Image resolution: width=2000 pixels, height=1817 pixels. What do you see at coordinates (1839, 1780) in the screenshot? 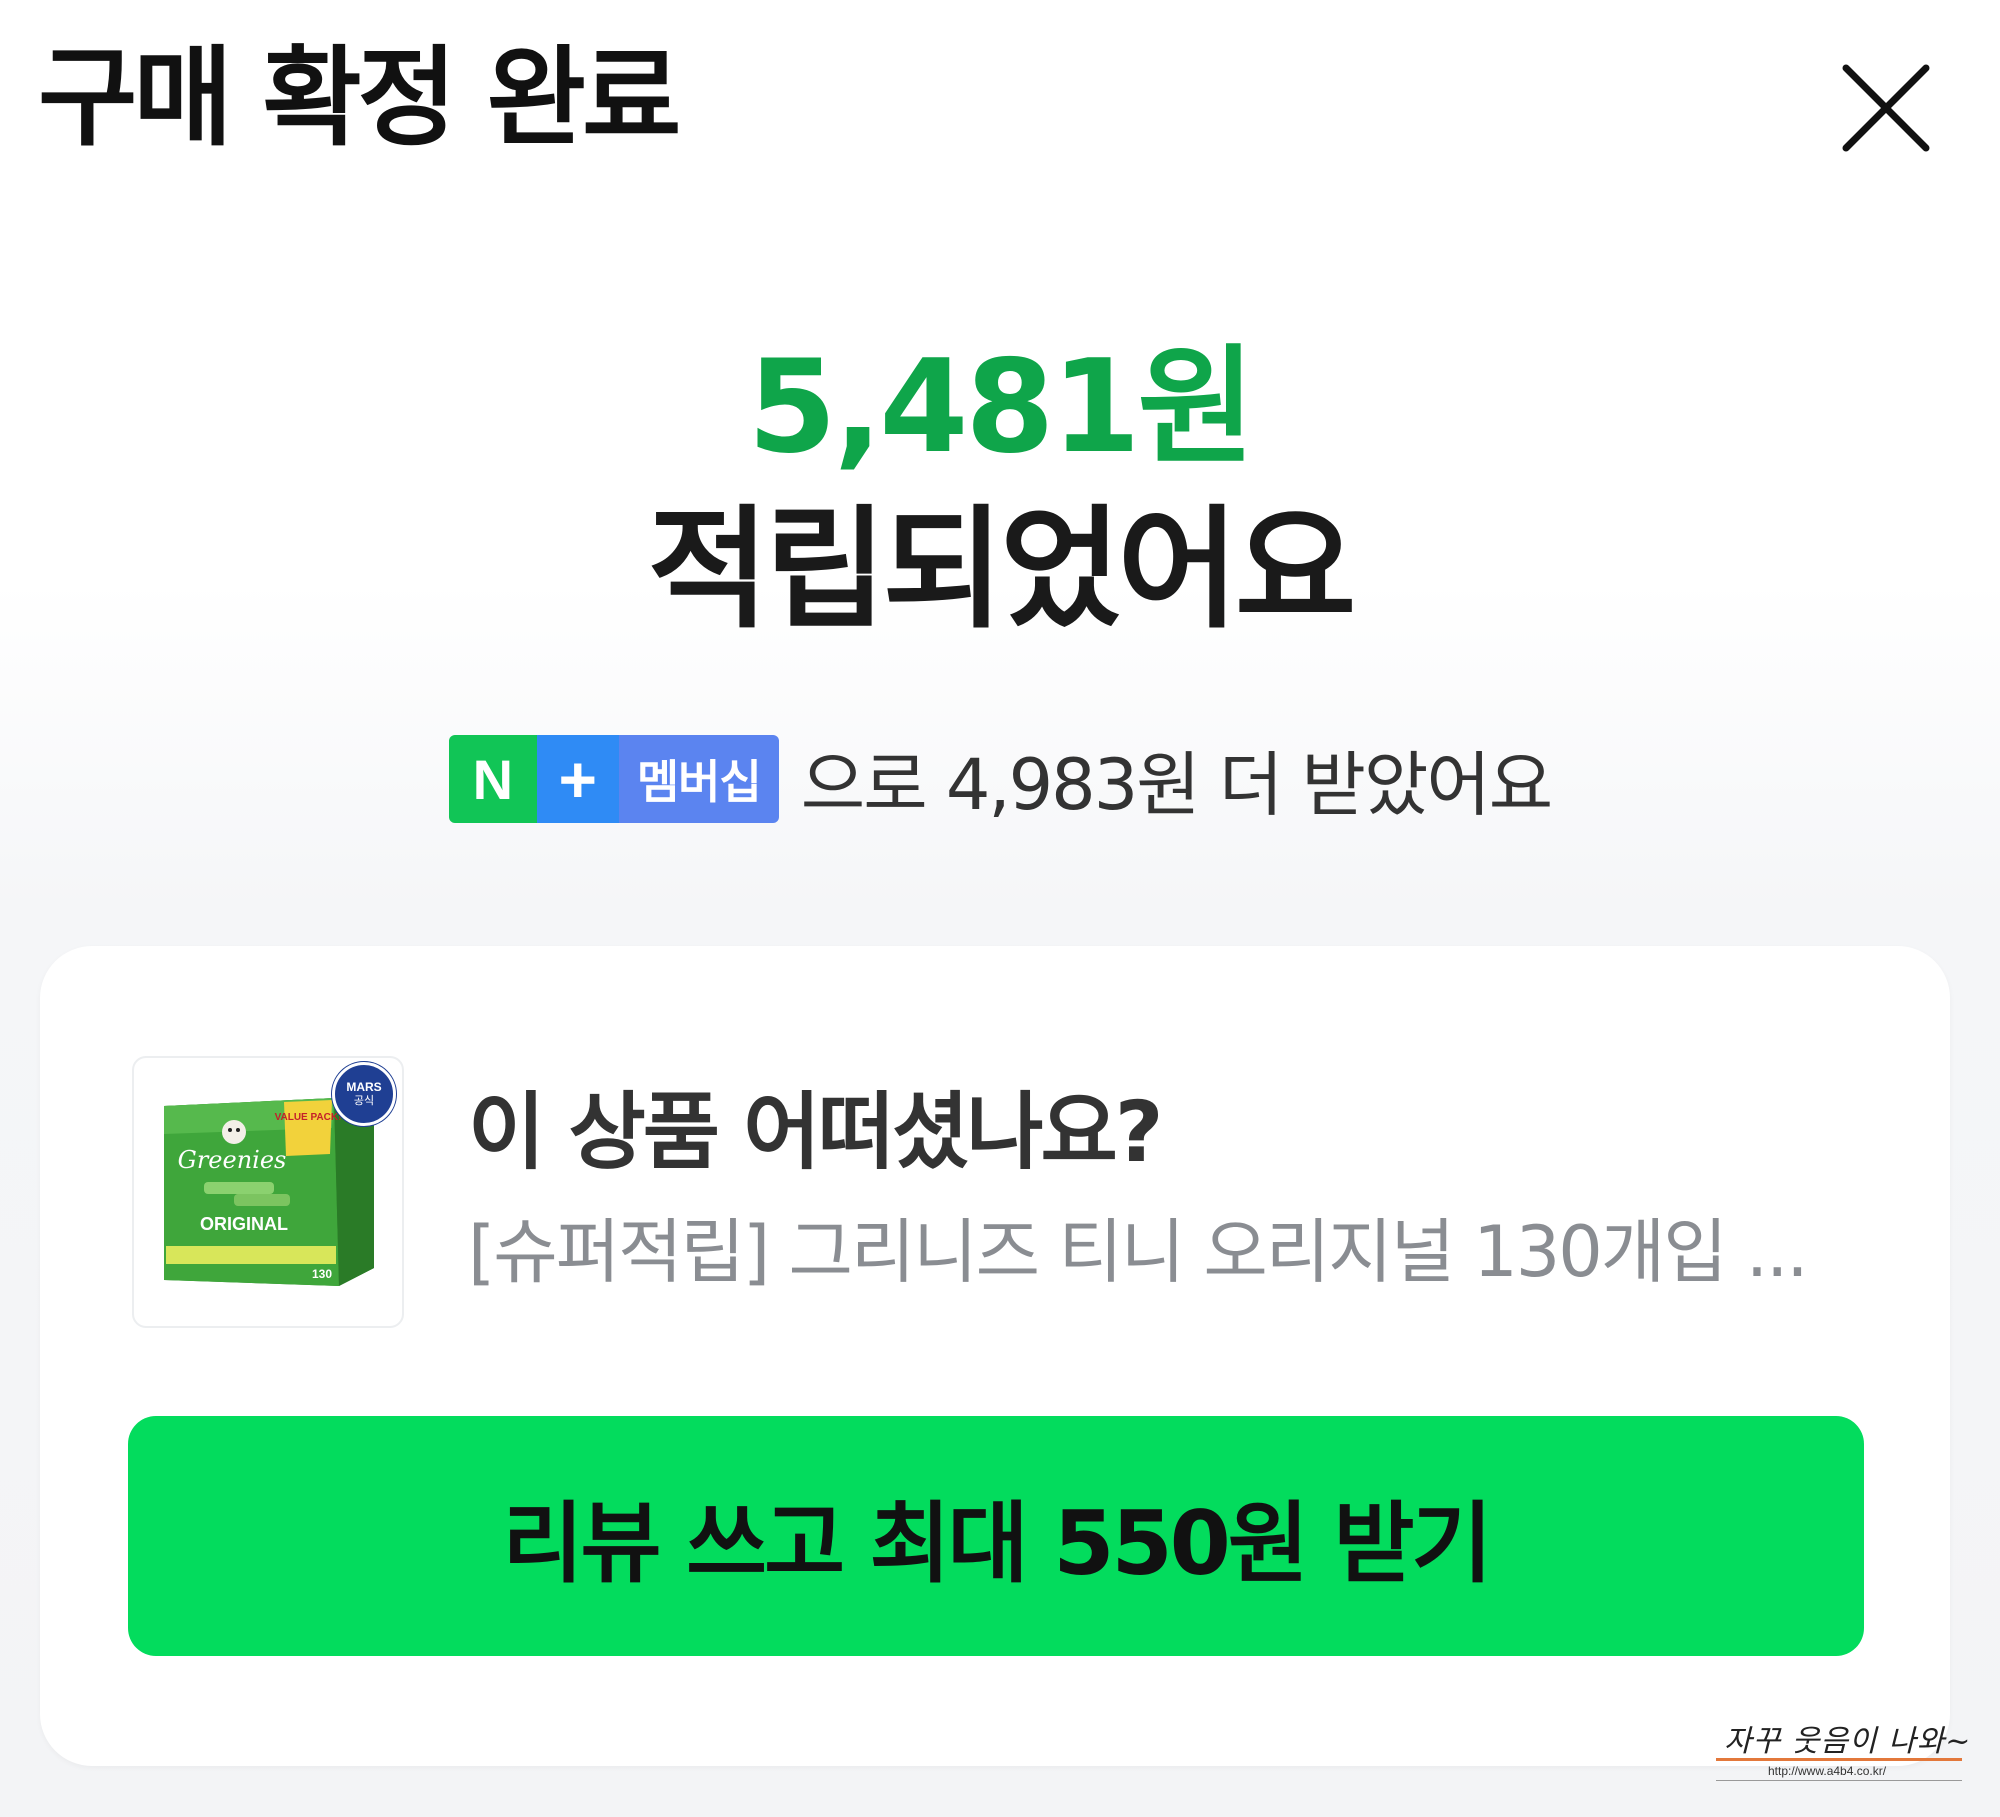
I see `watermark-underline` at bounding box center [1839, 1780].